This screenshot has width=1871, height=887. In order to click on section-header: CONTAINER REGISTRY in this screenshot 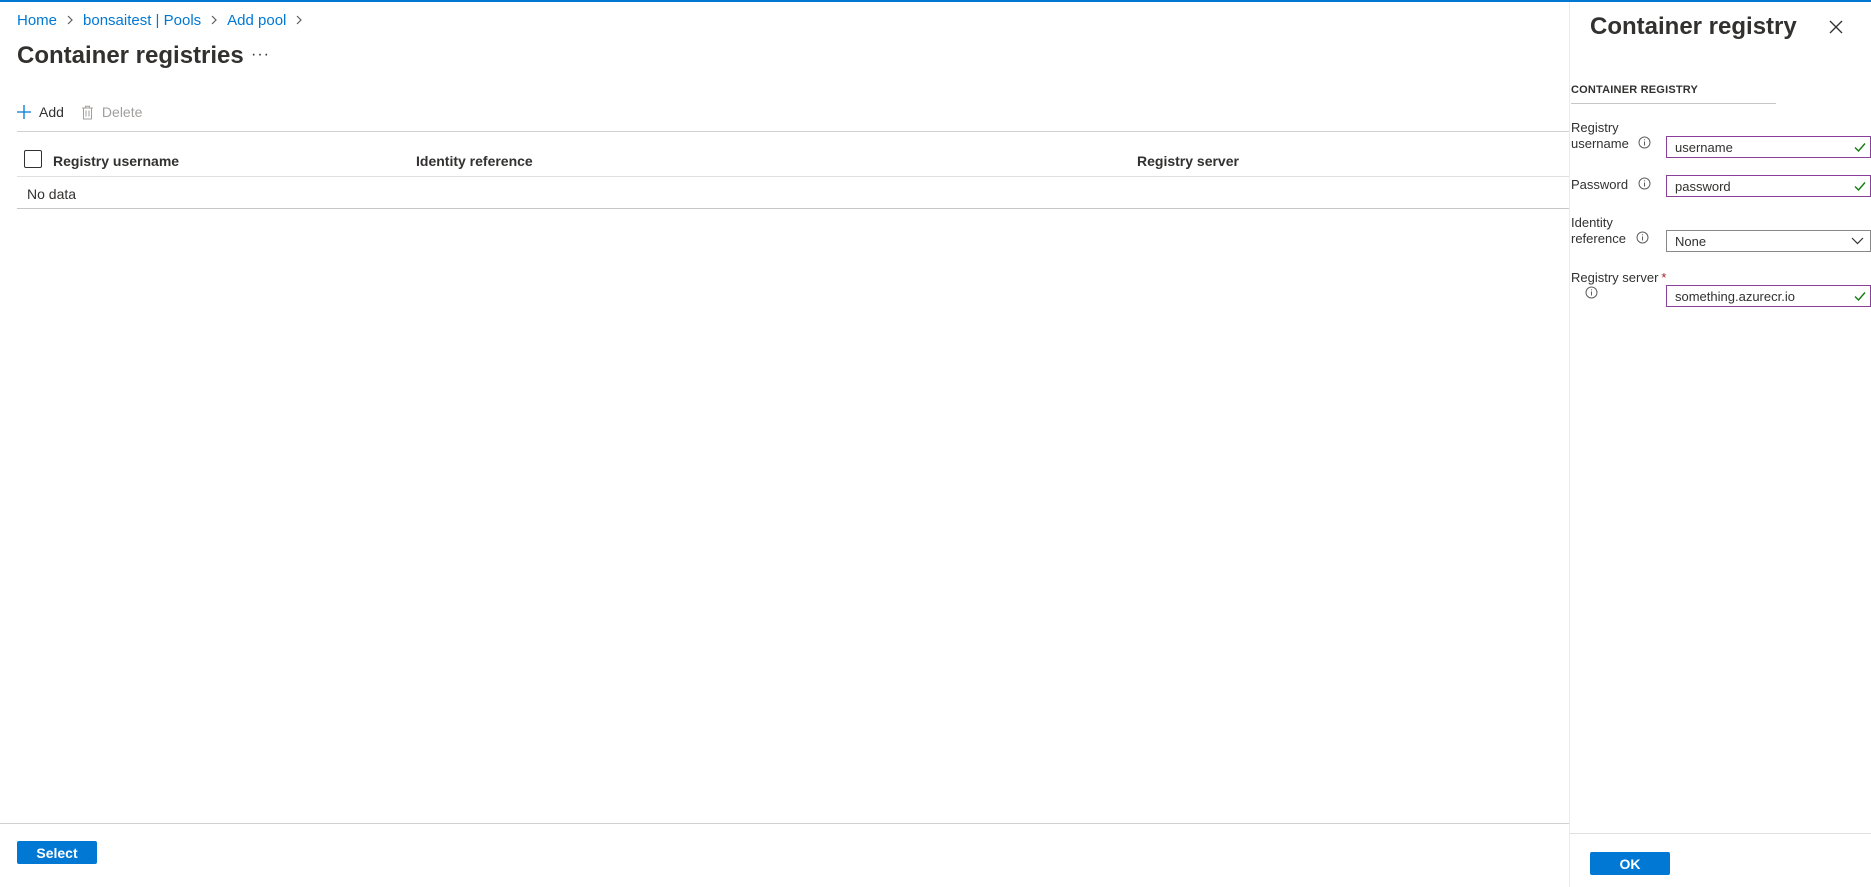, I will do `click(1635, 90)`.